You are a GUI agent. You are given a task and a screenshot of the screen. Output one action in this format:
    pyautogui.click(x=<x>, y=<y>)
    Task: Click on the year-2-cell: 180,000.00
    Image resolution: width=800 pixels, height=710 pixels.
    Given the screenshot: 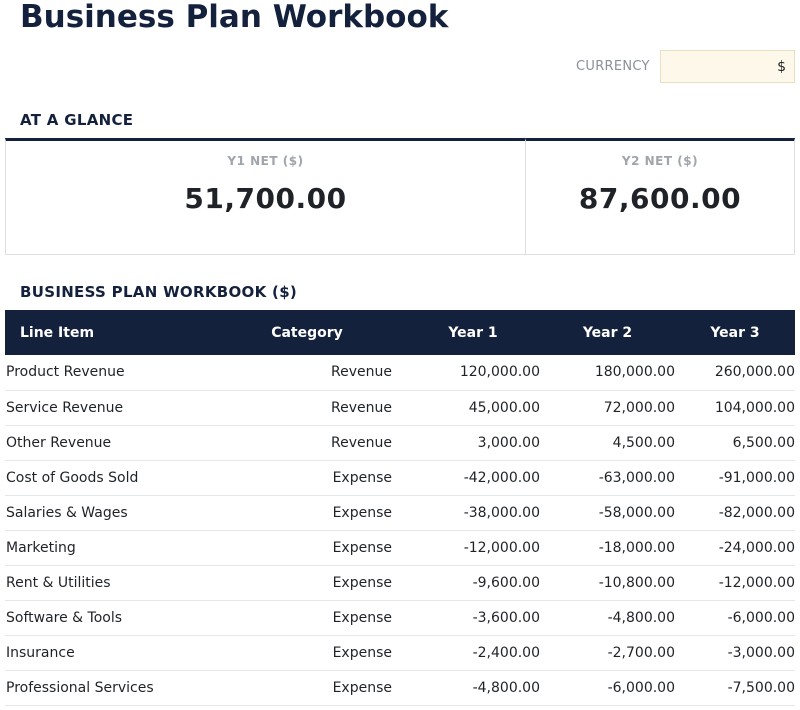 What is the action you would take?
    pyautogui.click(x=634, y=372)
    